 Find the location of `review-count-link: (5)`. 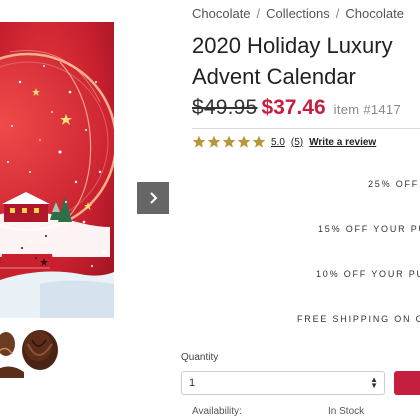

review-count-link: (5) is located at coordinates (297, 142).